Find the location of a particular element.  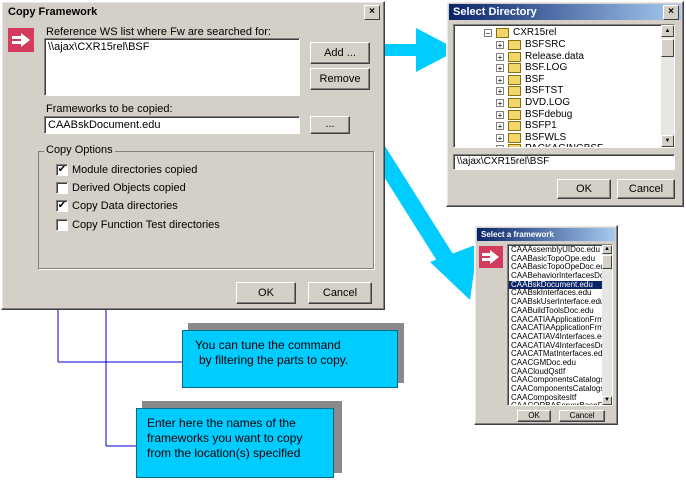

select-directory-title: Select Directory is located at coordinates (495, 12).